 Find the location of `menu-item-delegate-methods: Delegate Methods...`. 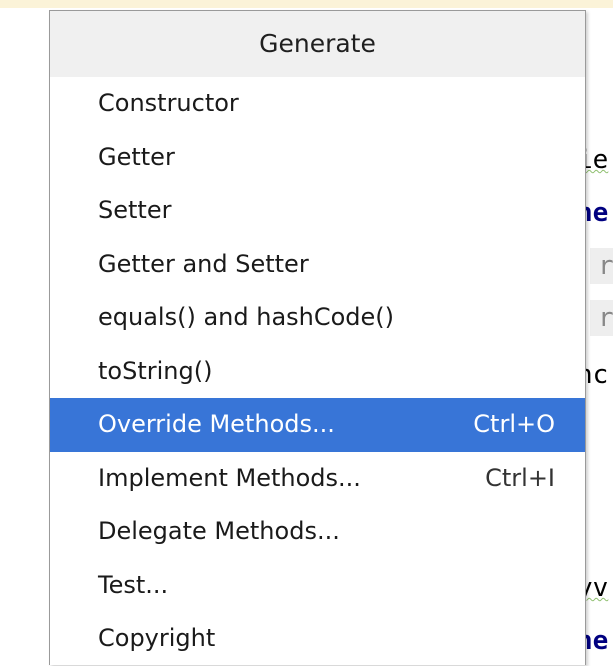

menu-item-delegate-methods: Delegate Methods... is located at coordinates (317, 532).